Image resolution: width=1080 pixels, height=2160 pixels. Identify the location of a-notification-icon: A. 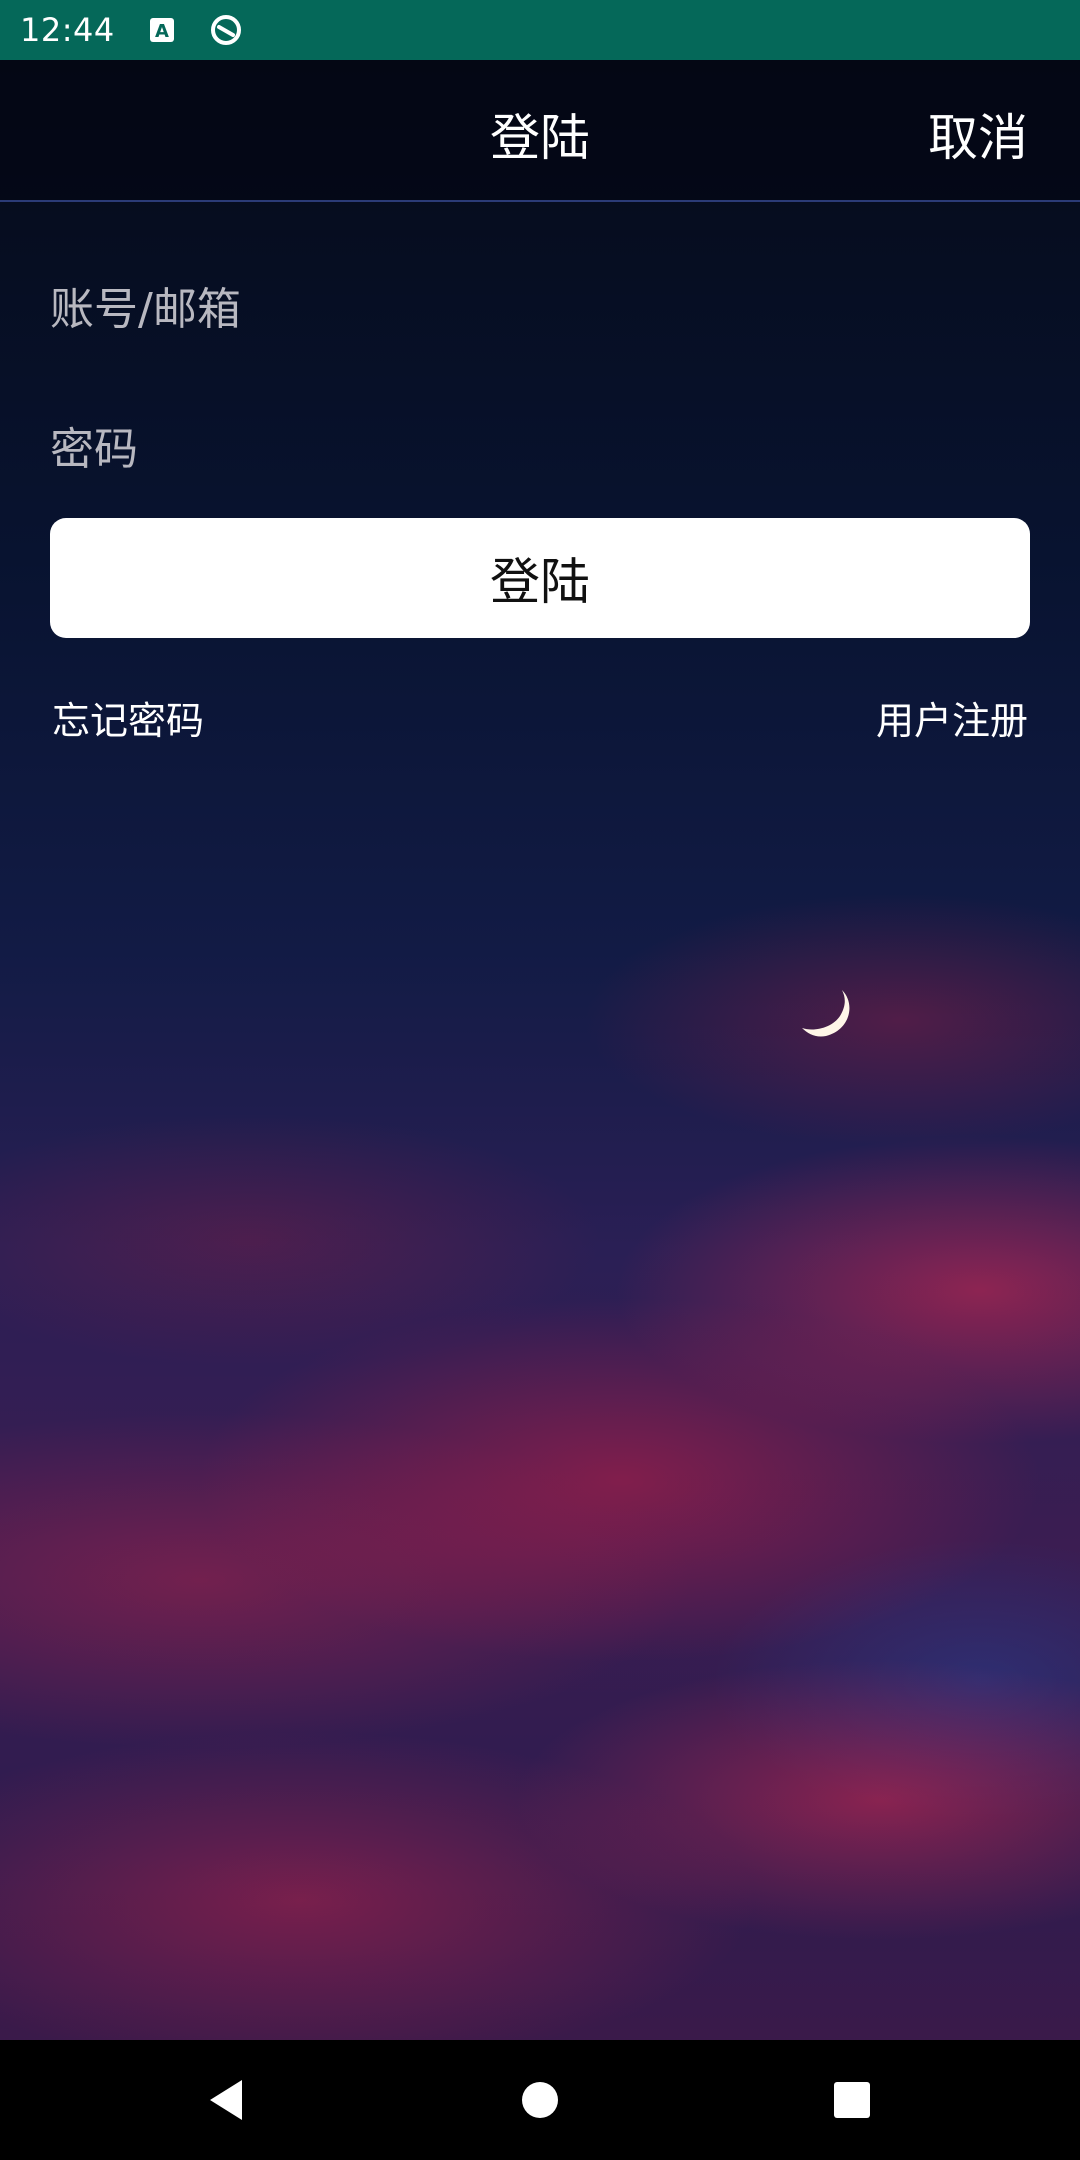
(162, 30).